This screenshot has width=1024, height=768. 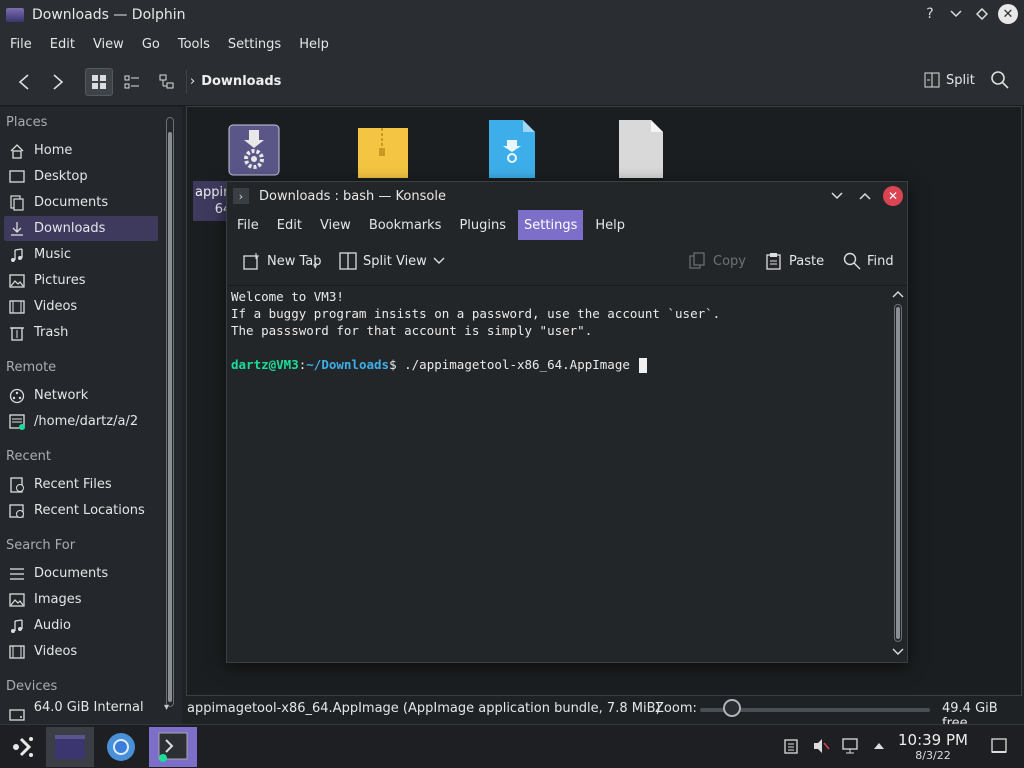 I want to click on home-icon, so click(x=17, y=151).